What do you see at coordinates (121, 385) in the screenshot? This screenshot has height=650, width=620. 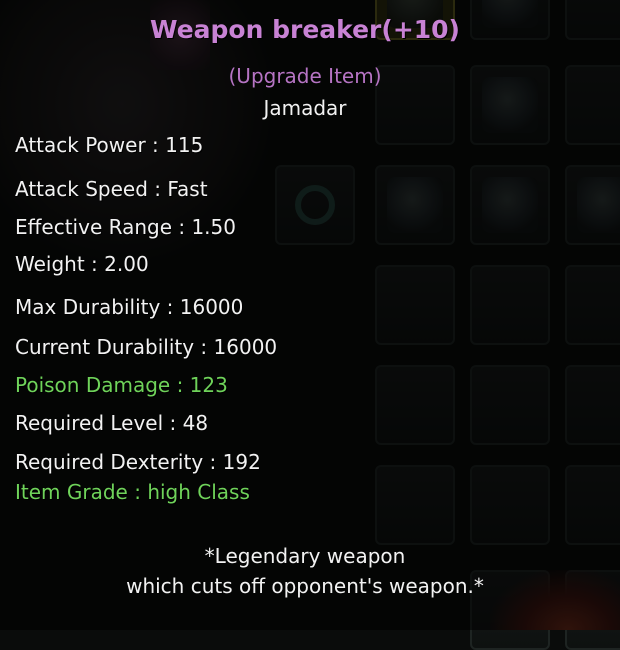 I see `stat-poison-damage: Poison Damage : 123` at bounding box center [121, 385].